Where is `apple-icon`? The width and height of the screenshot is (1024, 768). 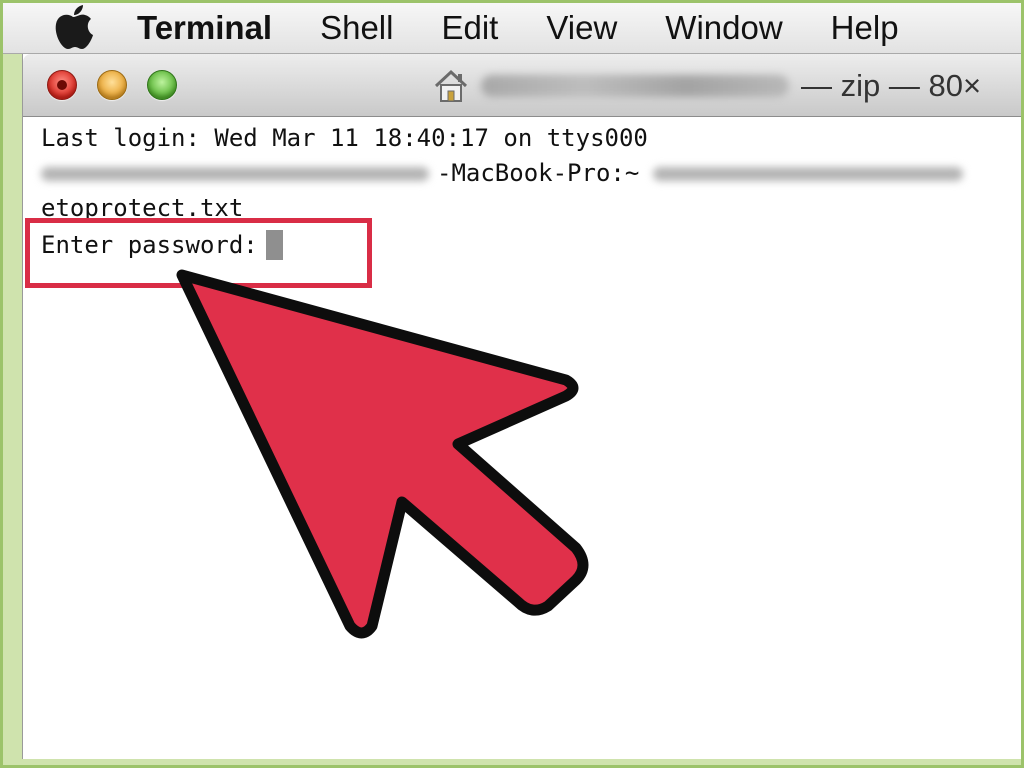
apple-icon is located at coordinates (73, 28).